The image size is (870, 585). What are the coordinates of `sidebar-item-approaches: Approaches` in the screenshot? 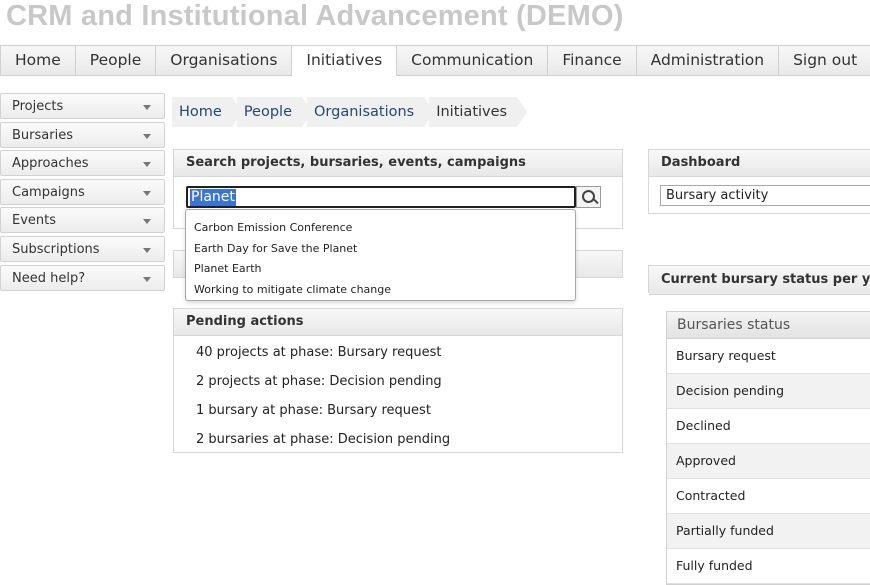 It's located at (82, 163).